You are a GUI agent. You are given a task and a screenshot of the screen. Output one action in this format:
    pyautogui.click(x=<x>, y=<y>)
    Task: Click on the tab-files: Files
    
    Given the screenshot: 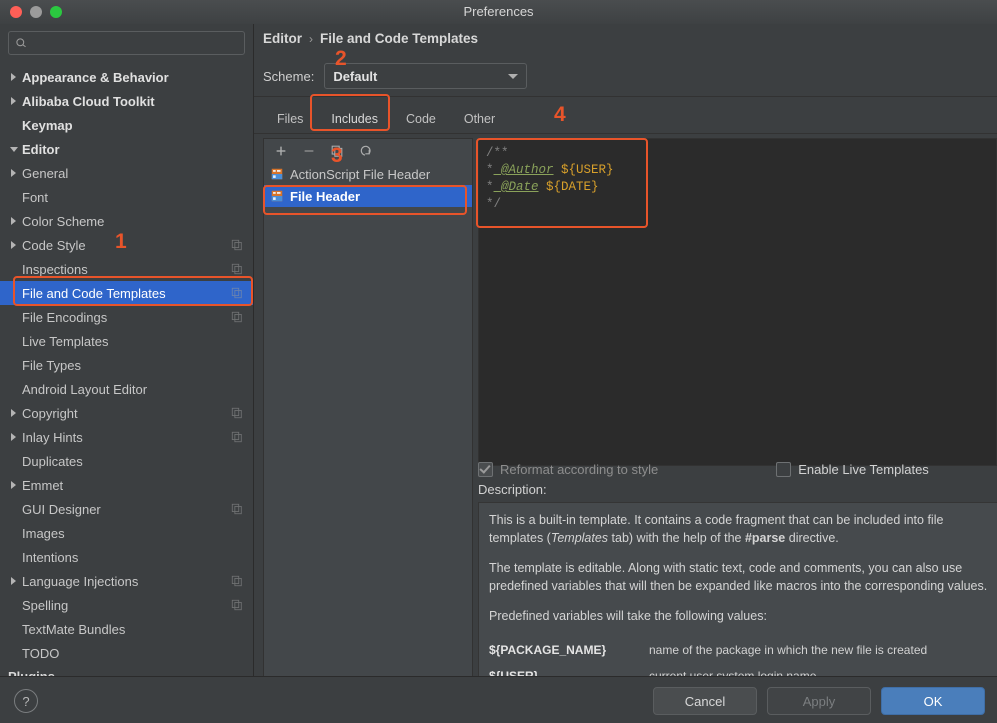 What is the action you would take?
    pyautogui.click(x=290, y=119)
    